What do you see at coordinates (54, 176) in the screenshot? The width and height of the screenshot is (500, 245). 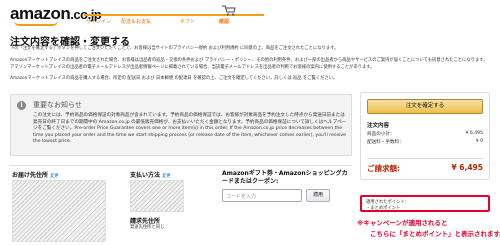 I see `shipping-change-link: 変更` at bounding box center [54, 176].